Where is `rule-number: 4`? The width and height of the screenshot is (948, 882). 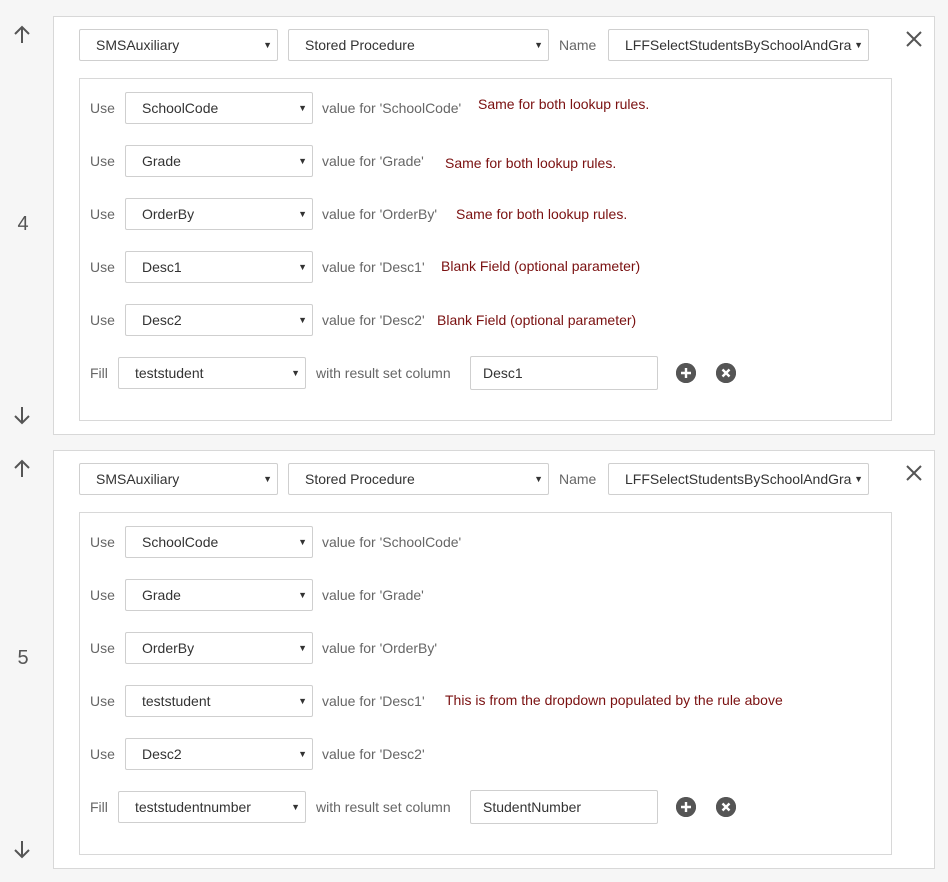 rule-number: 4 is located at coordinates (23, 224).